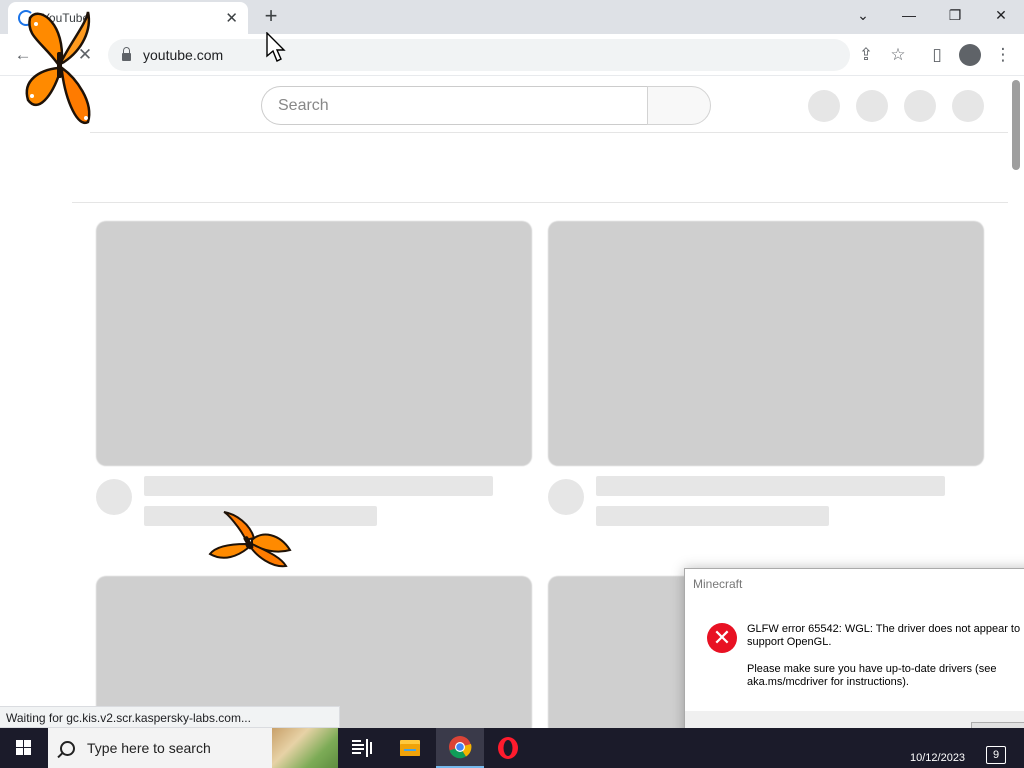 The height and width of the screenshot is (768, 1024). What do you see at coordinates (863, 15) in the screenshot?
I see `tab-search-button: ⌄` at bounding box center [863, 15].